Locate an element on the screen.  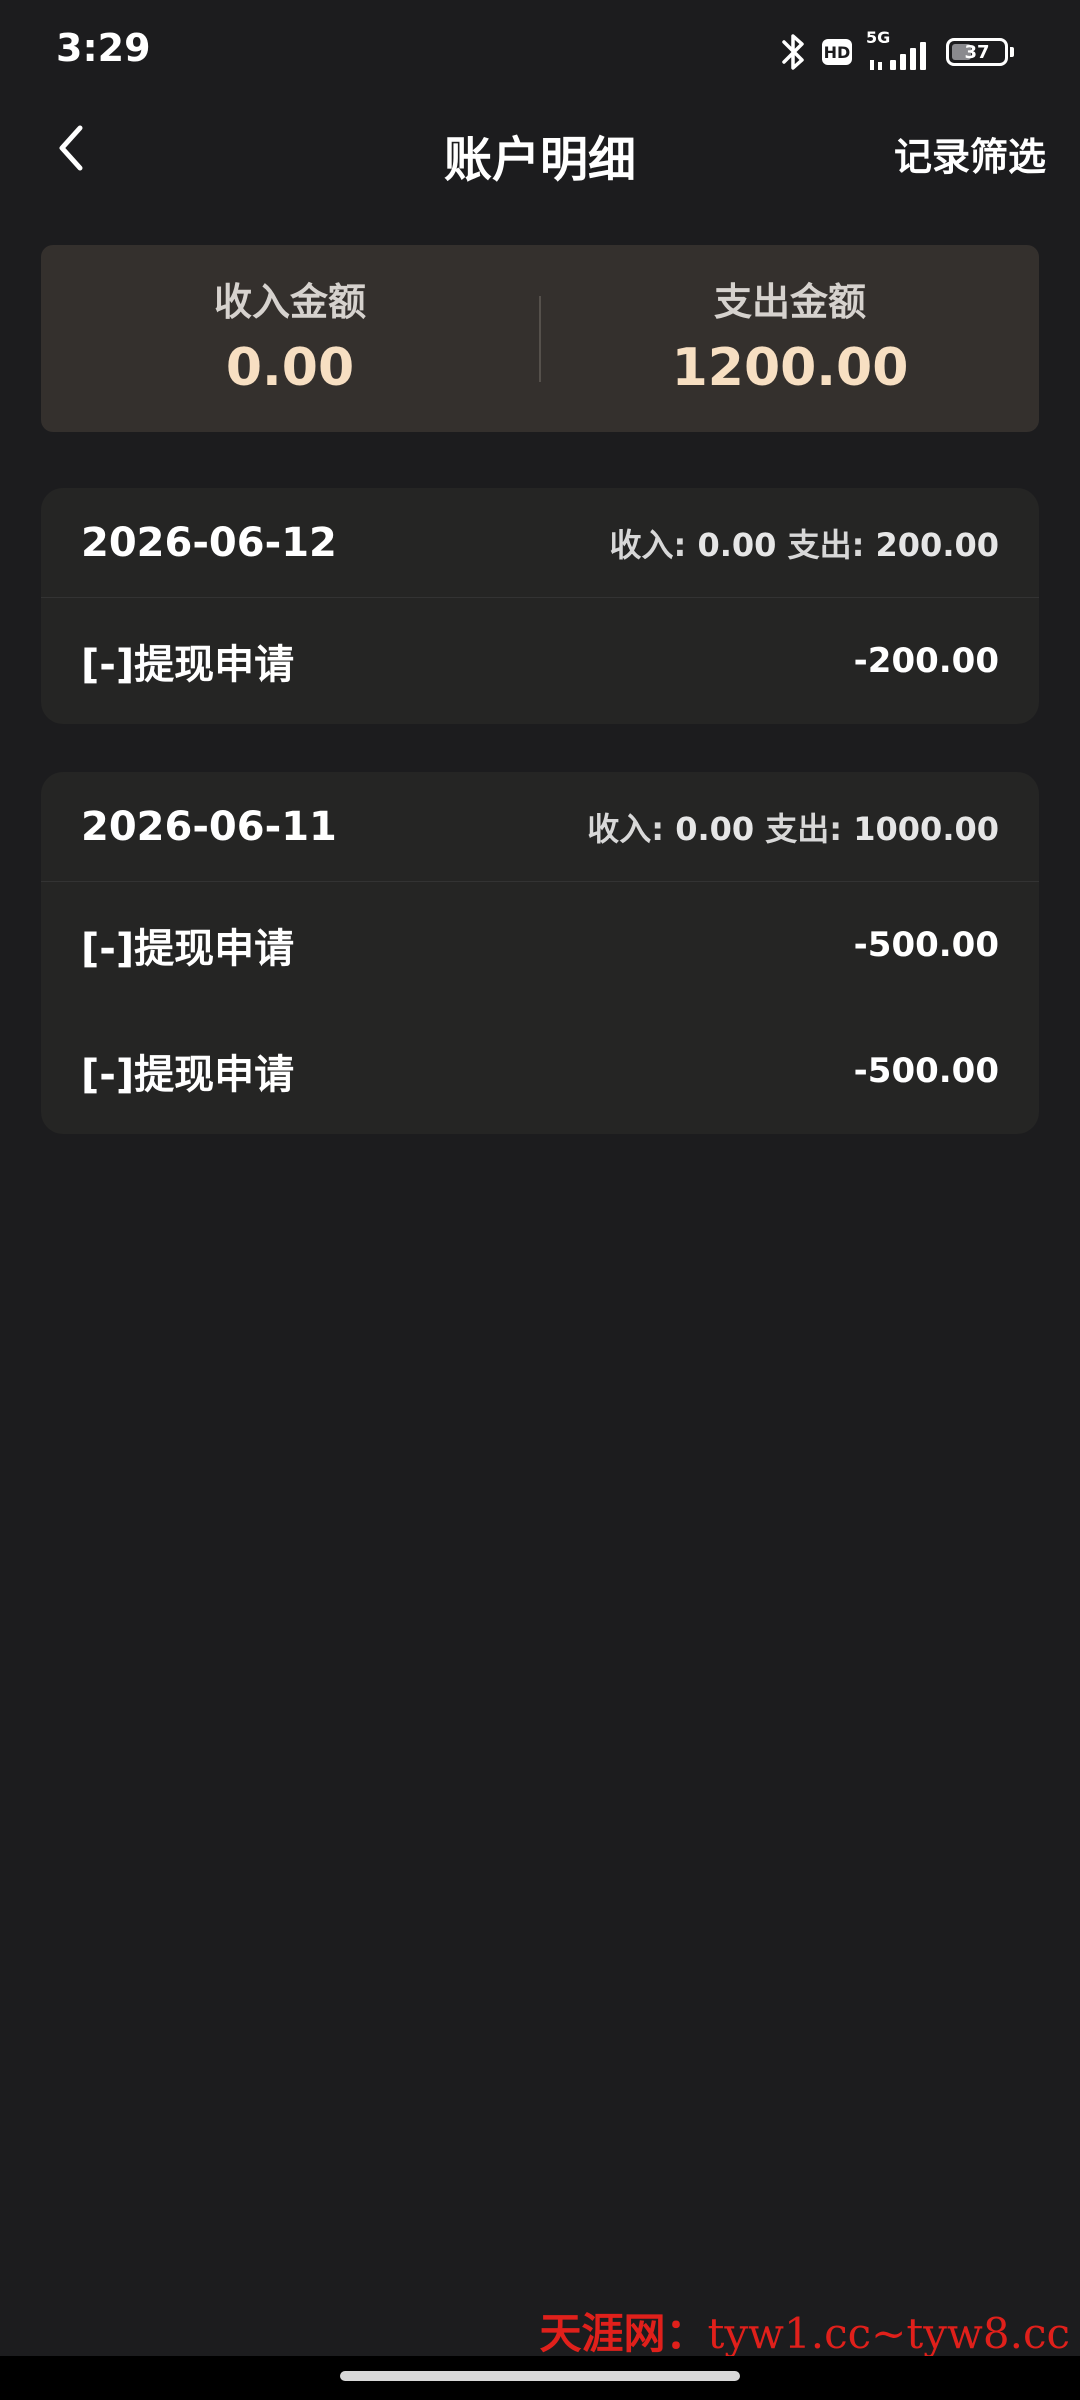
status-icons: HD 5G 37 is located at coordinates (896, 51).